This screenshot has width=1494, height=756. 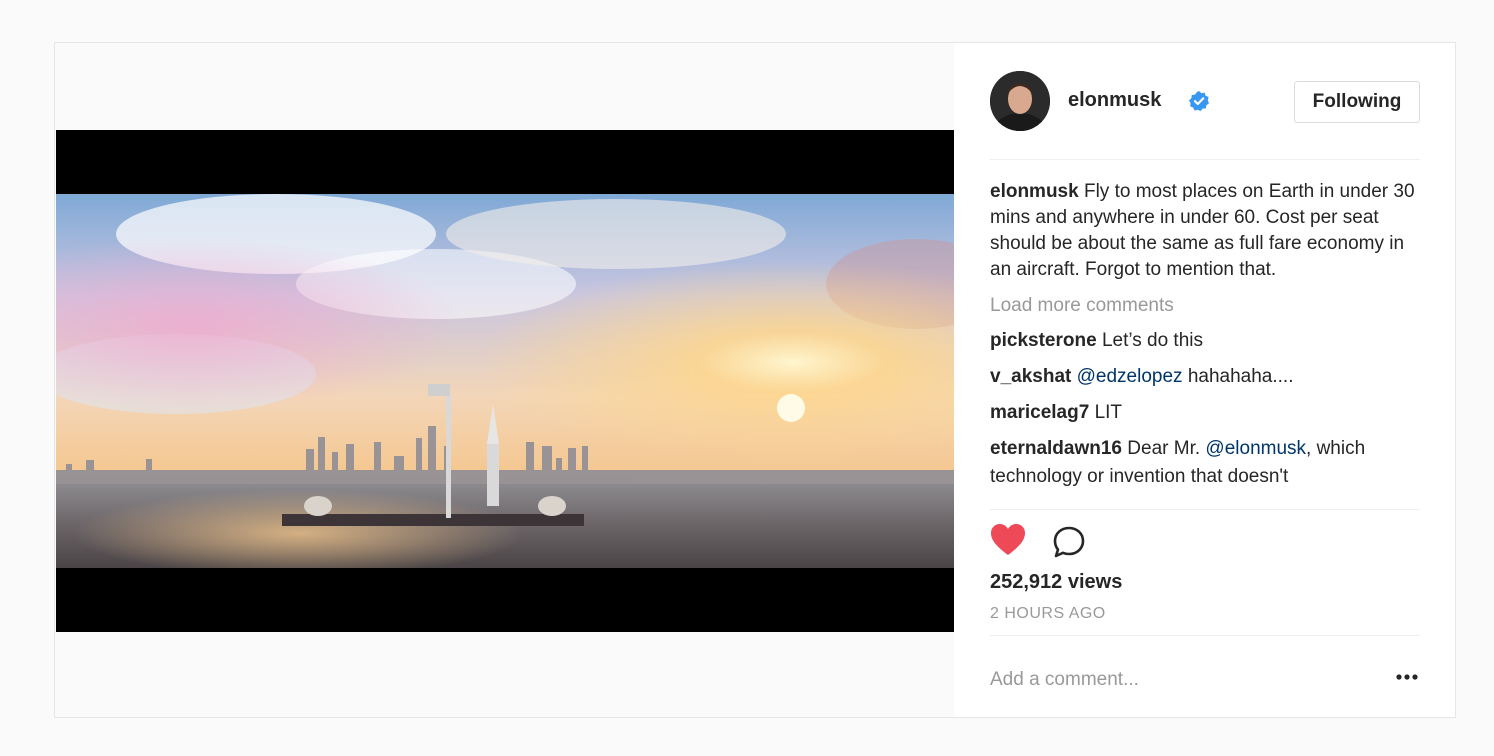 I want to click on footer-divider, so click(x=1205, y=635).